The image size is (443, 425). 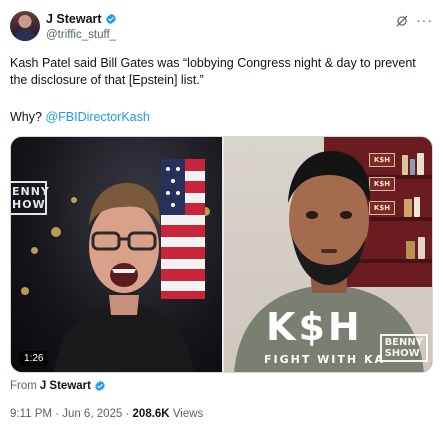 What do you see at coordinates (402, 21) in the screenshot?
I see `grok-icon` at bounding box center [402, 21].